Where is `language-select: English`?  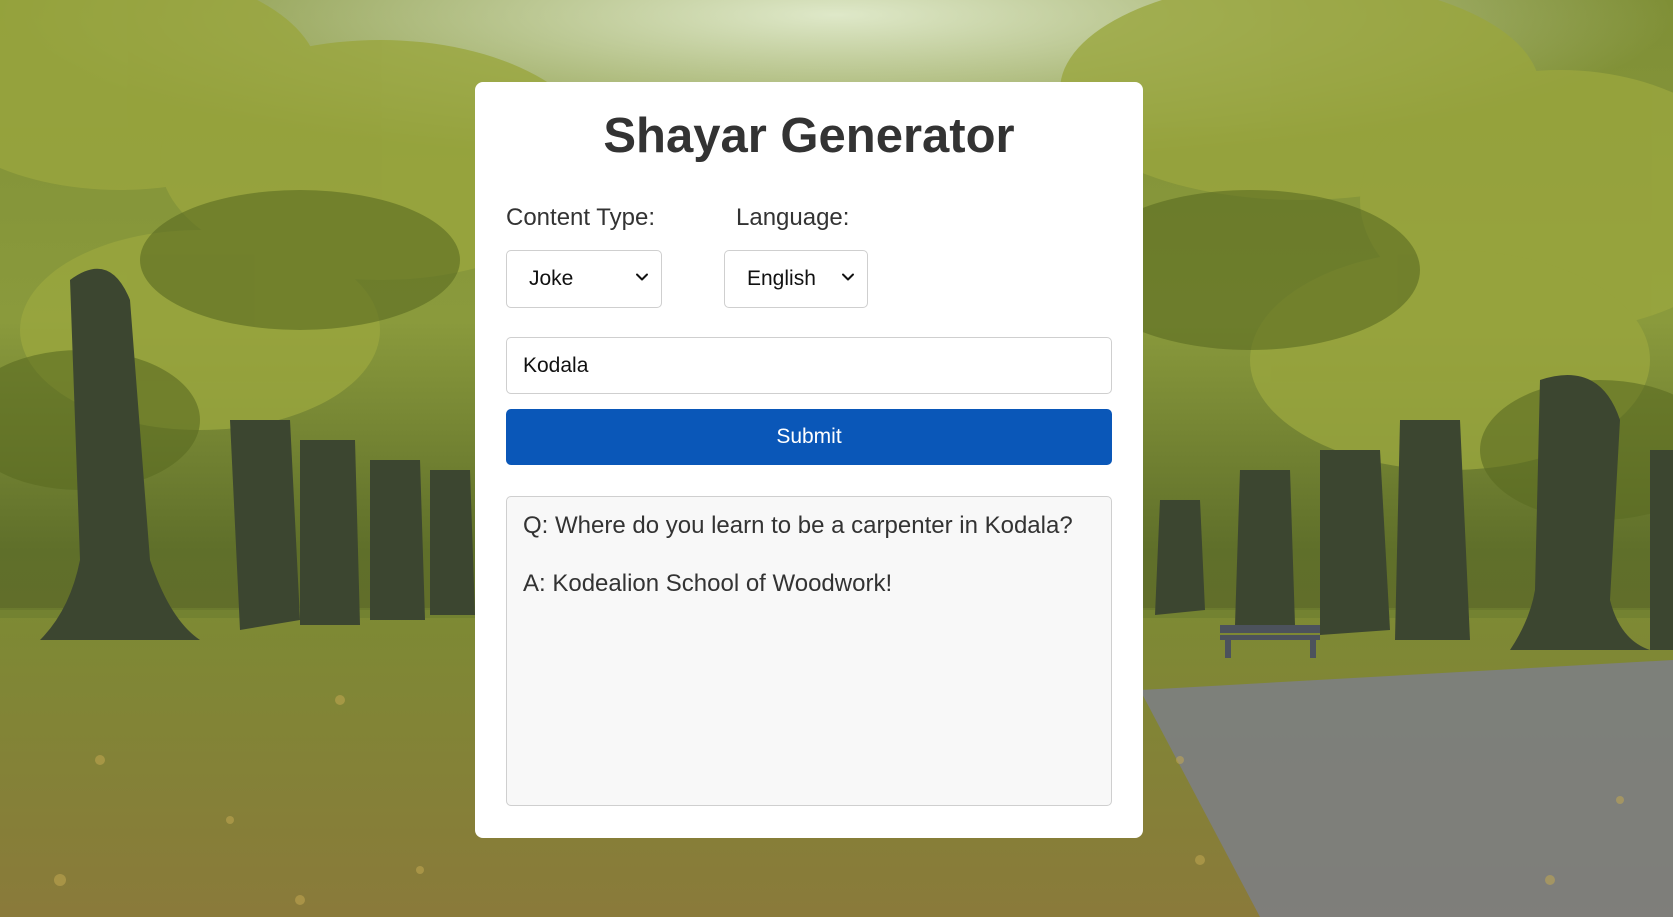 language-select: English is located at coordinates (796, 279).